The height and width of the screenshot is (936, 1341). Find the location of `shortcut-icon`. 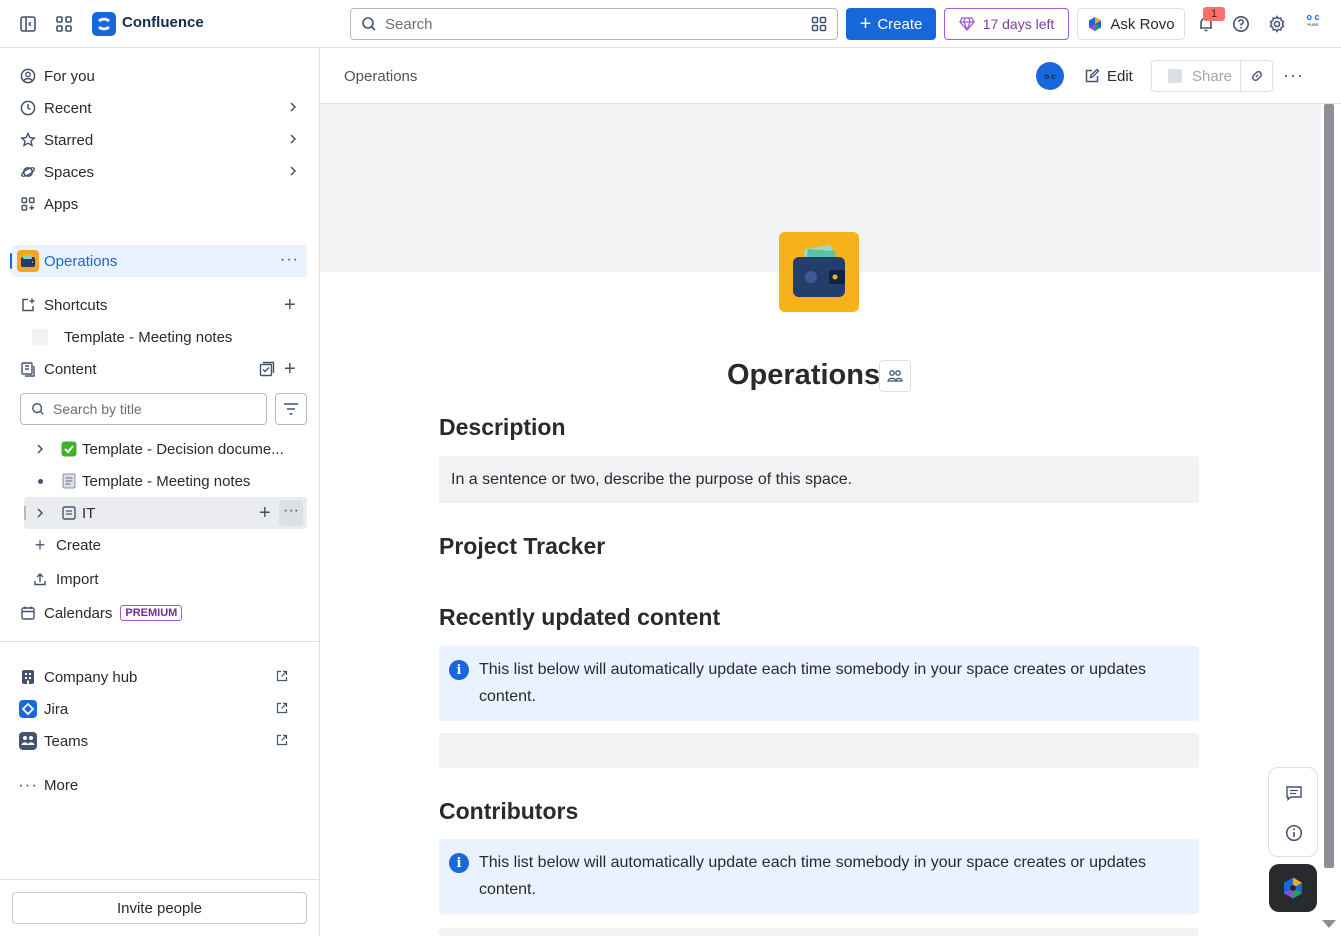

shortcut-icon is located at coordinates (28, 305).